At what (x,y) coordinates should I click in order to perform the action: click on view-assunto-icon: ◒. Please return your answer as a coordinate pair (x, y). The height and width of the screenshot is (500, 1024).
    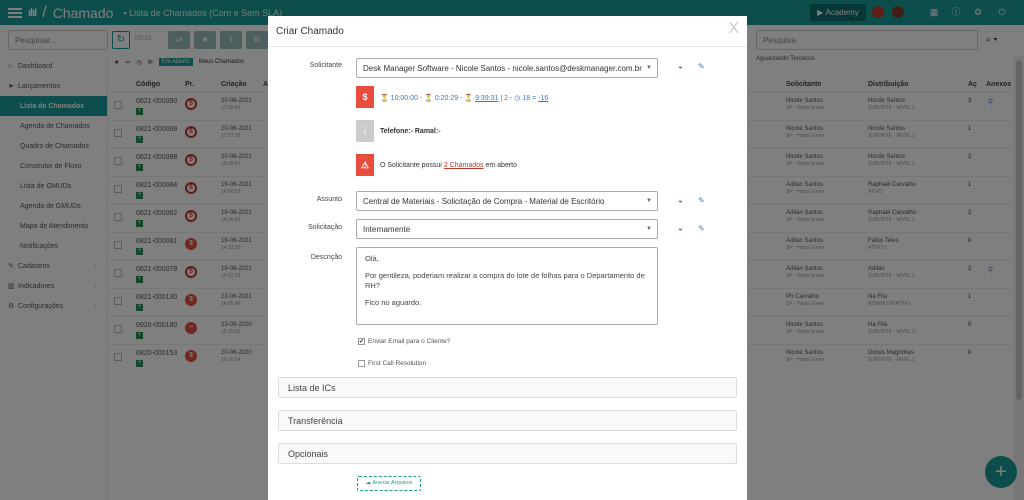
    Looking at the image, I should click on (680, 200).